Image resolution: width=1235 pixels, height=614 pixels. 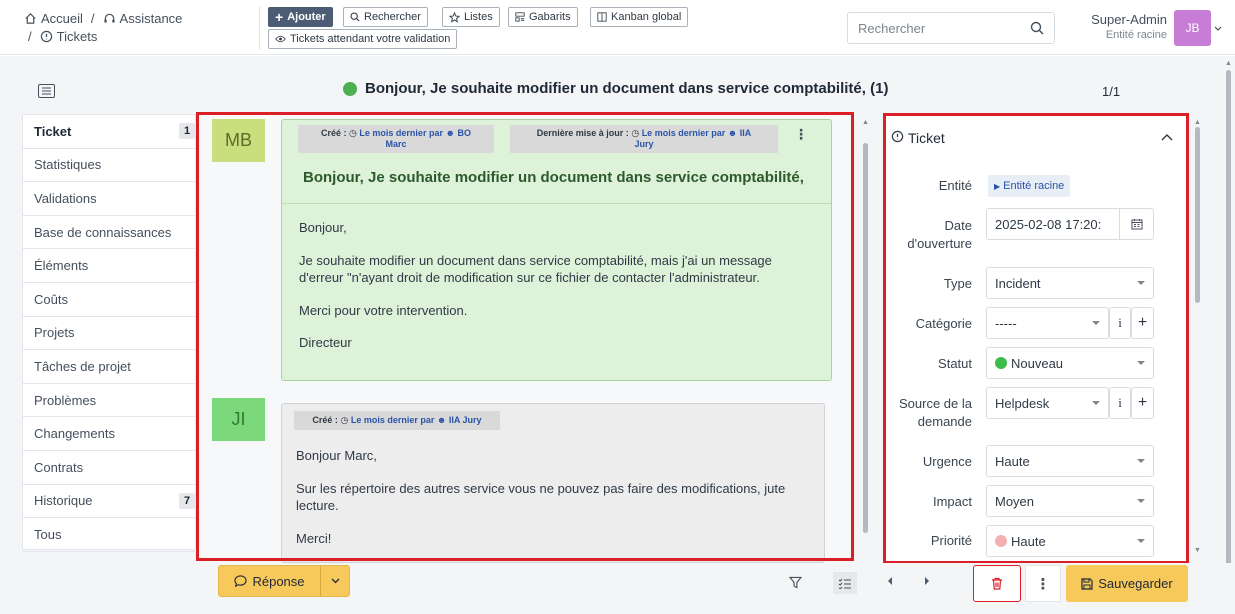 What do you see at coordinates (556, 203) in the screenshot?
I see `divider` at bounding box center [556, 203].